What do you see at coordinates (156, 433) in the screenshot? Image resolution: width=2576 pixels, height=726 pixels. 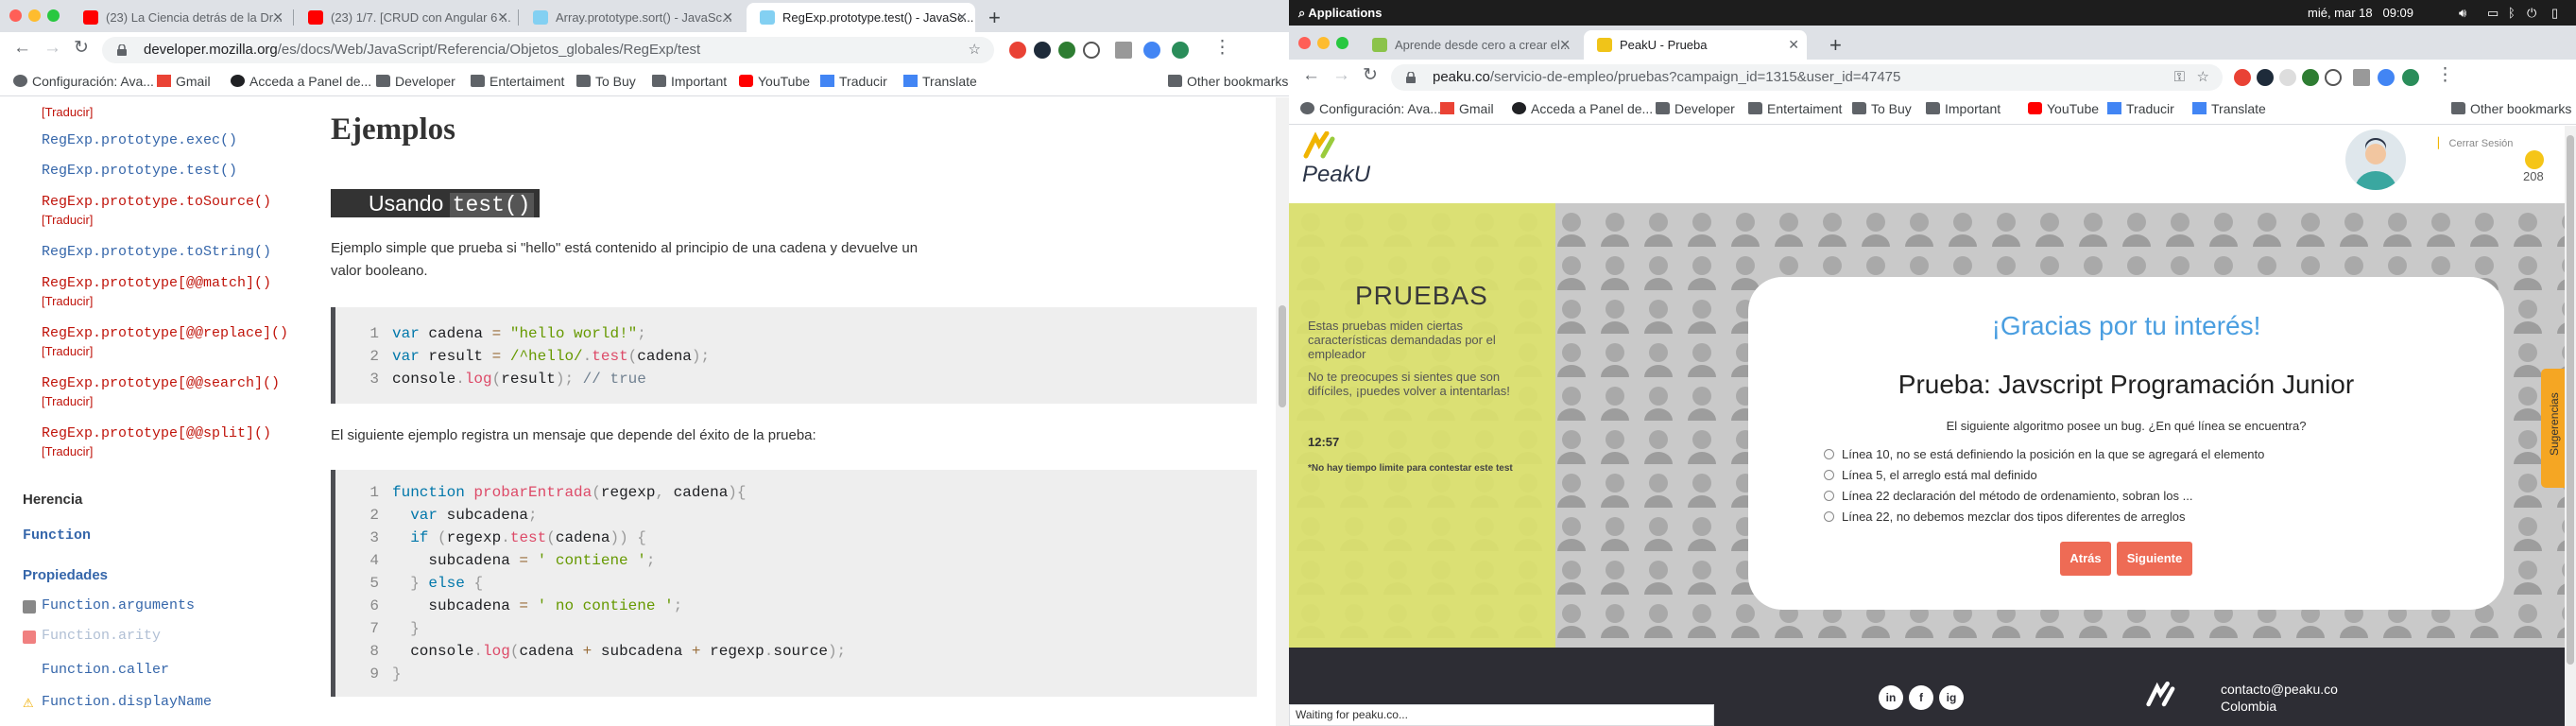 I see `sidebar-item-split: RegExp.prototype[@@split]()` at bounding box center [156, 433].